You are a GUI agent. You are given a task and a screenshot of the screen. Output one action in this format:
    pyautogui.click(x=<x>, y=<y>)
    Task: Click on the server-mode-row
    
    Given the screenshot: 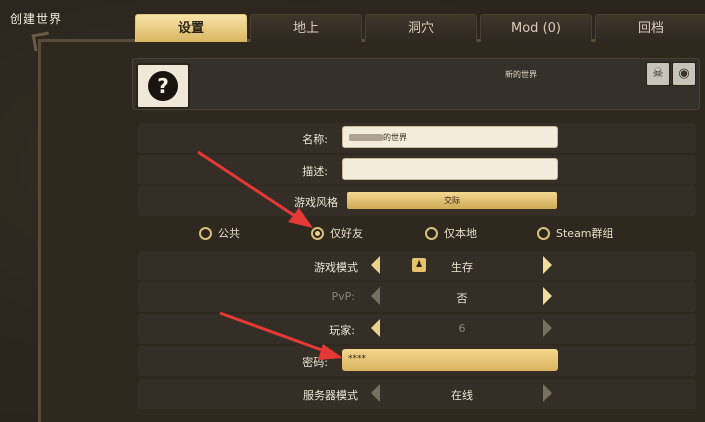 What is the action you would take?
    pyautogui.click(x=417, y=394)
    